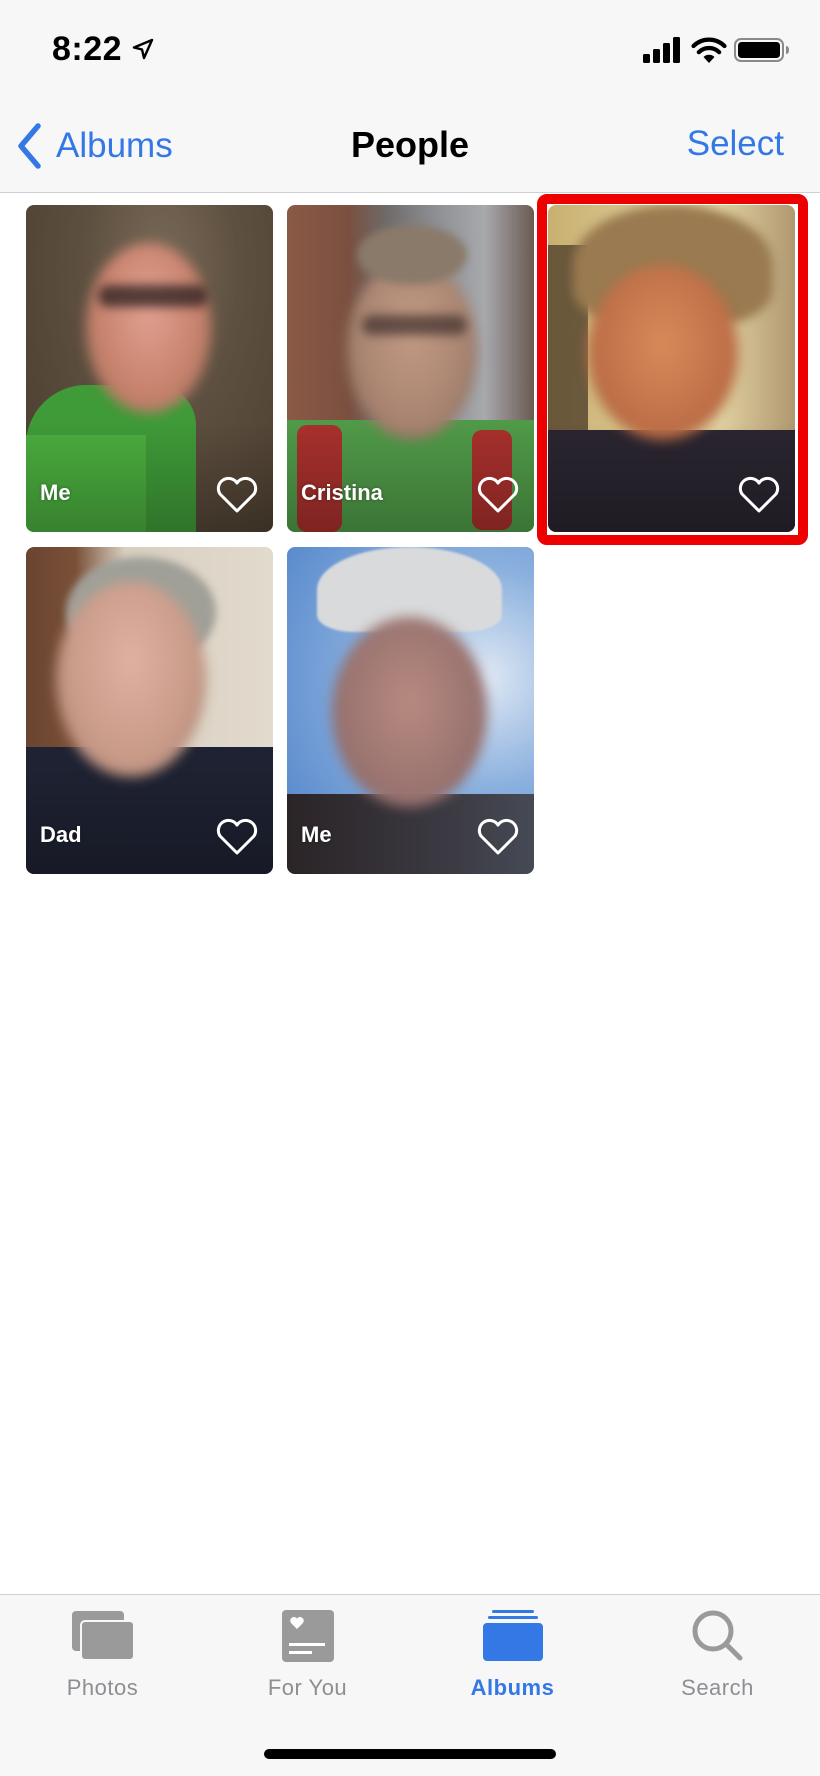  What do you see at coordinates (717, 1687) in the screenshot?
I see `tab-label: Search` at bounding box center [717, 1687].